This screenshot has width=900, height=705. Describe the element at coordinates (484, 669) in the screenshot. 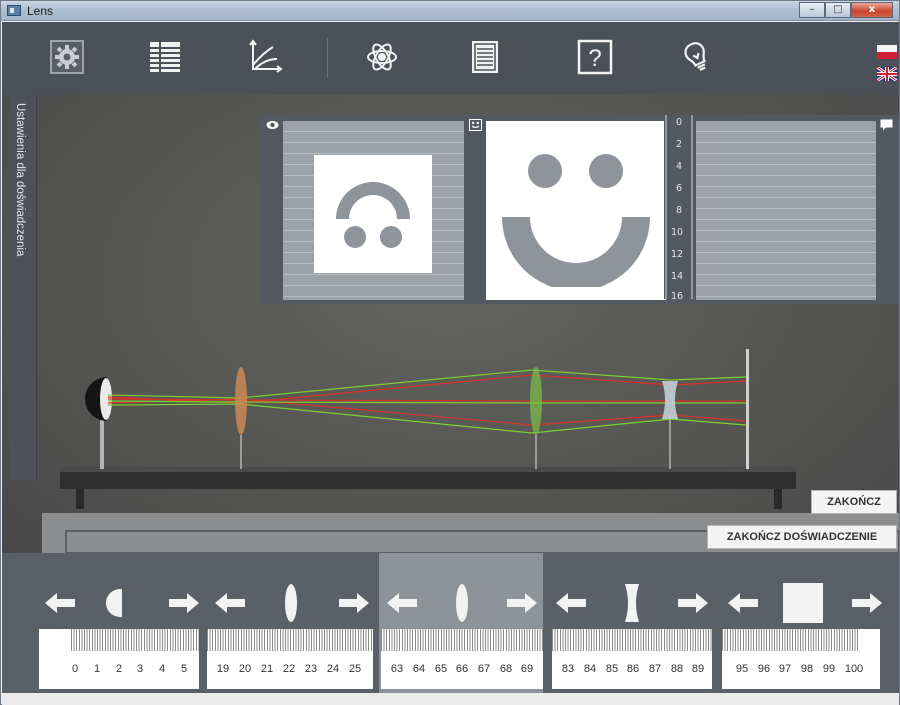

I see `ruler-number: 67` at that location.